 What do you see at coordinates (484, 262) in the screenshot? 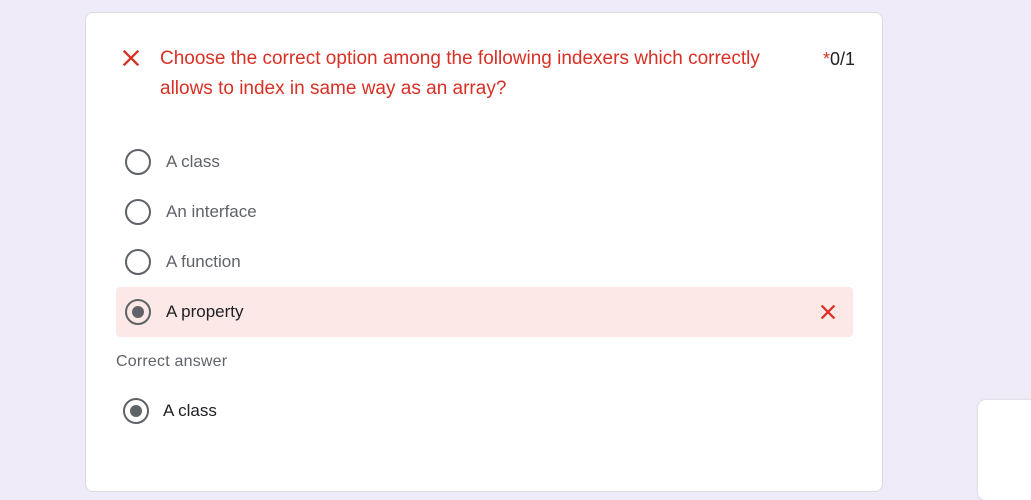
I see `option-a-function: A function` at bounding box center [484, 262].